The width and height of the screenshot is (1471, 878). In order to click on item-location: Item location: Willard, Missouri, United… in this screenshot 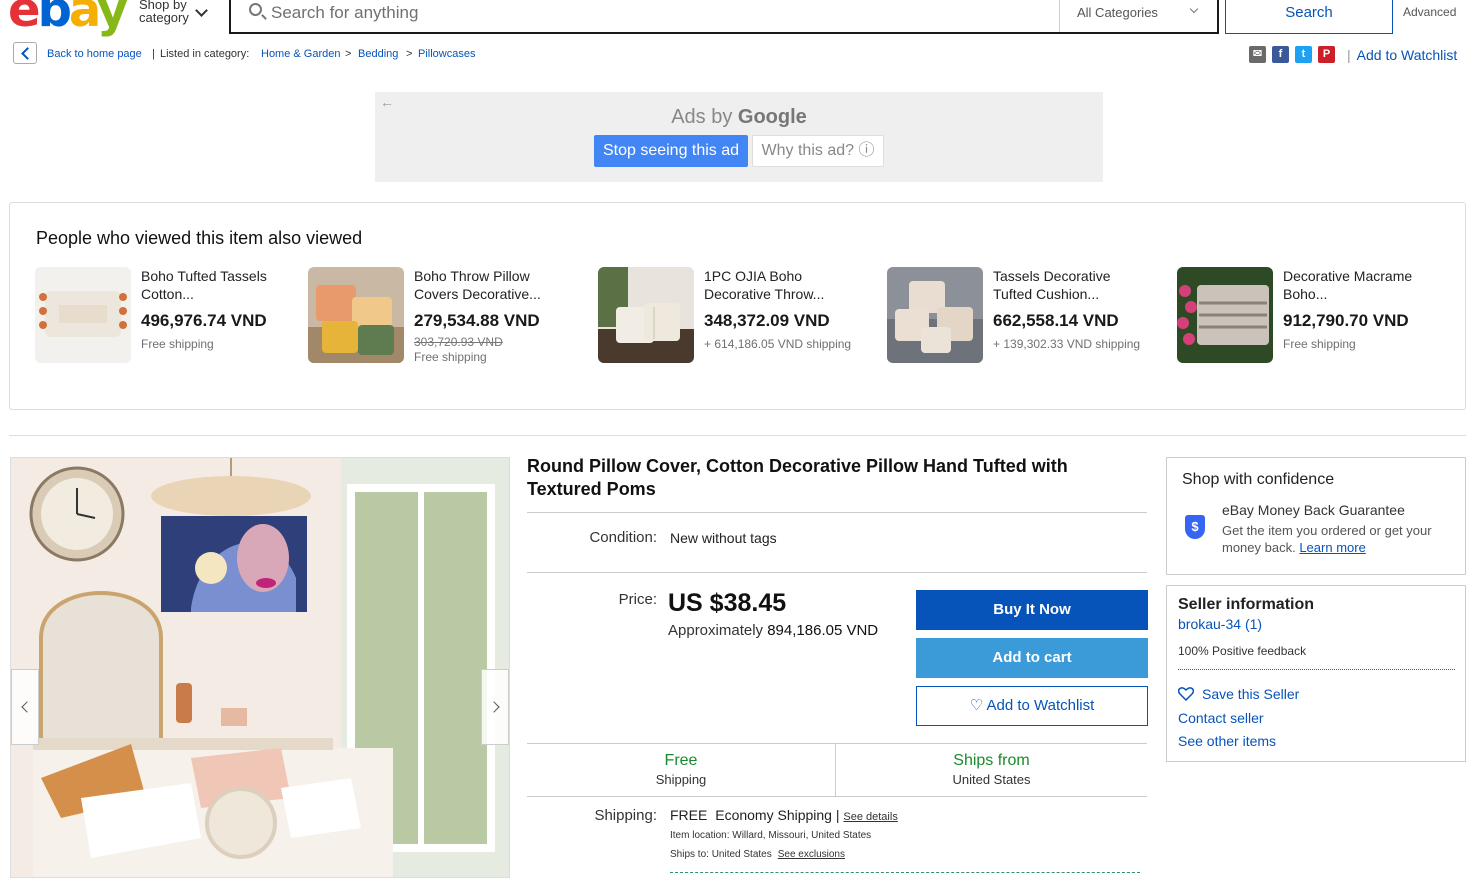, I will do `click(771, 835)`.